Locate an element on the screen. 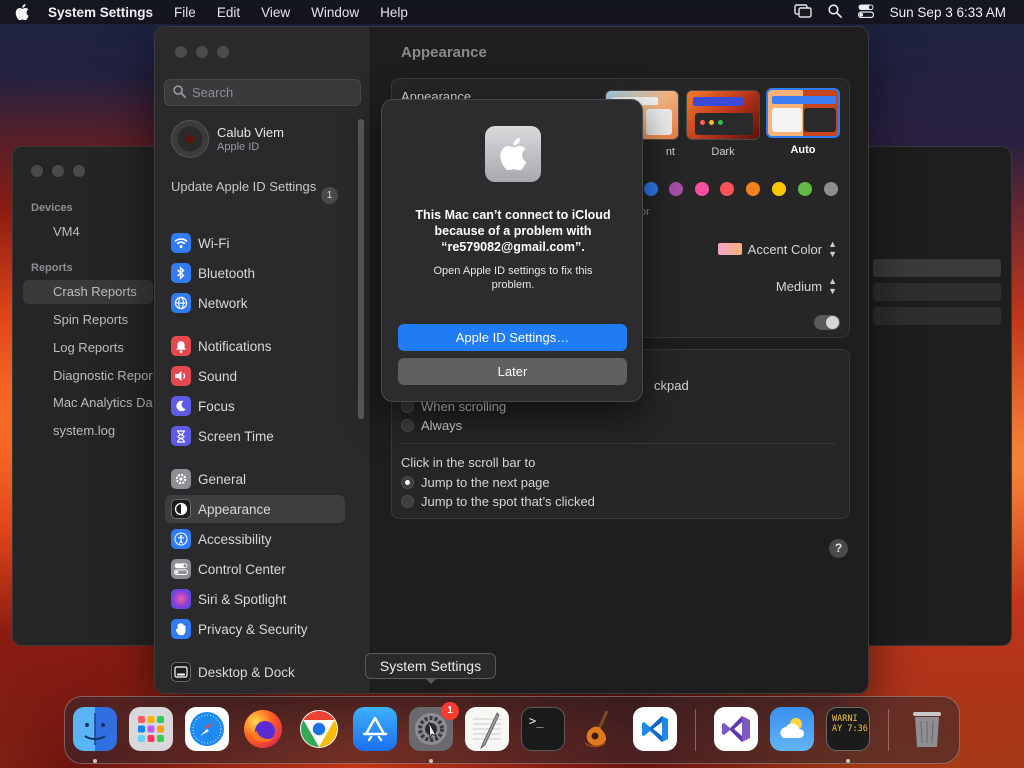  notification-badge: 1 is located at coordinates (450, 711).